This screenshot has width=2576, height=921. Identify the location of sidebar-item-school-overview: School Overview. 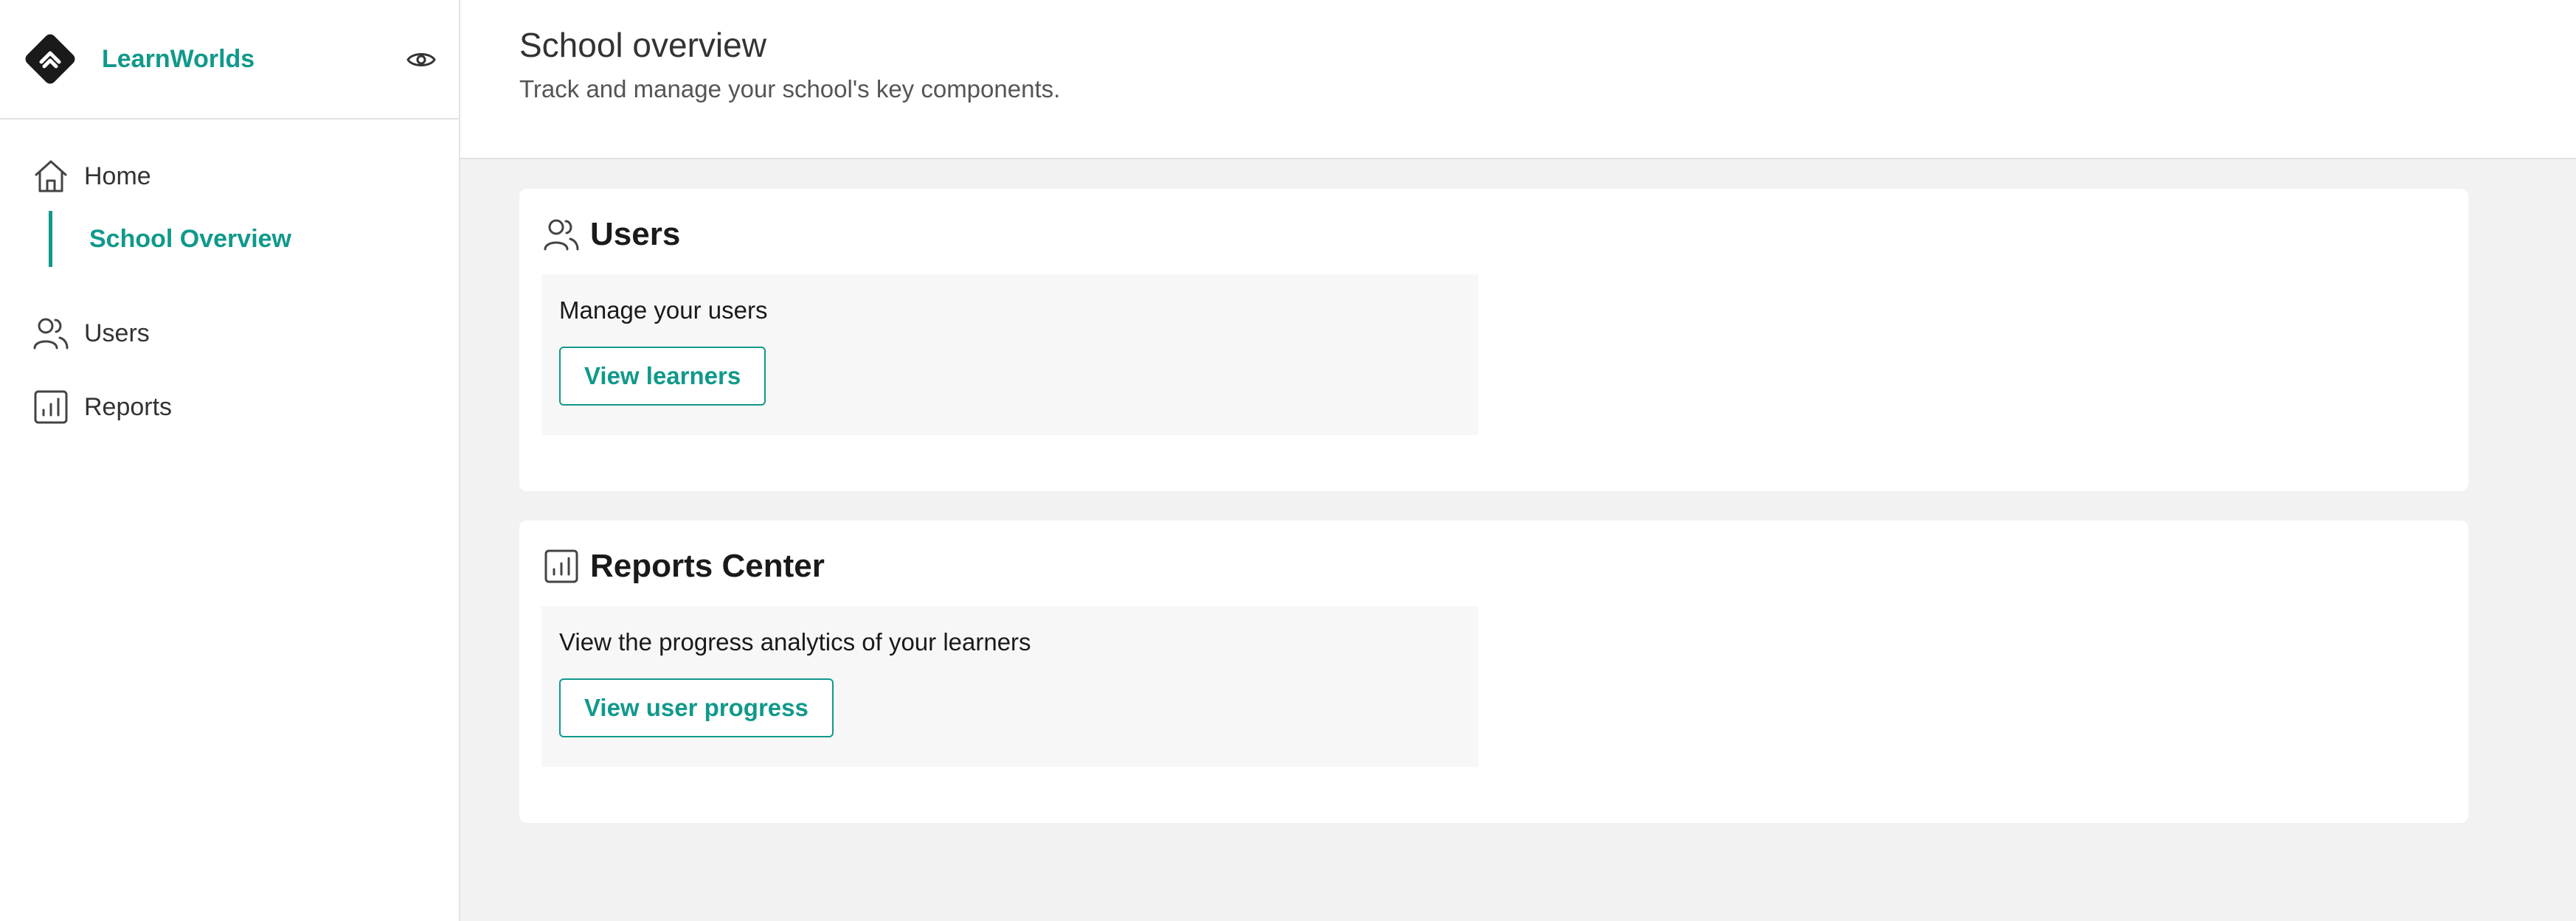
(254, 239).